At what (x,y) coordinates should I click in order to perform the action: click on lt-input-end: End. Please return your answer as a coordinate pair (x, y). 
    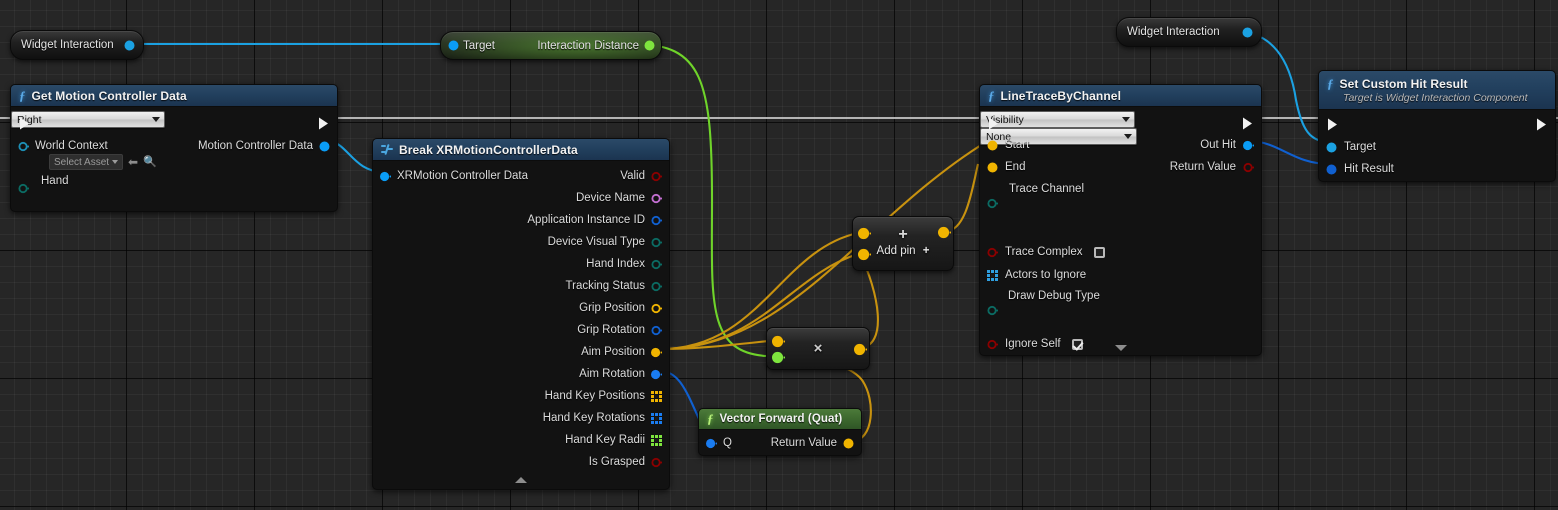
    Looking at the image, I should click on (1006, 167).